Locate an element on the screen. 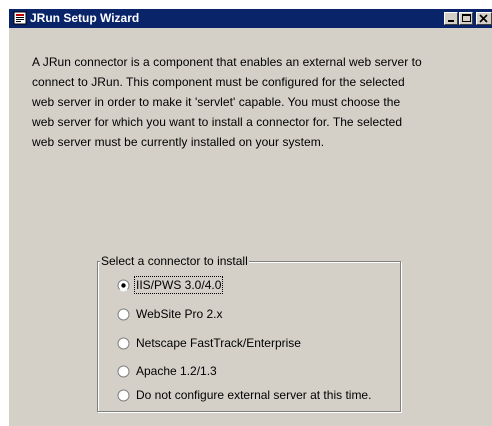 This screenshot has height=426, width=492. radio-label: WebSite Pro 2.x is located at coordinates (179, 314).